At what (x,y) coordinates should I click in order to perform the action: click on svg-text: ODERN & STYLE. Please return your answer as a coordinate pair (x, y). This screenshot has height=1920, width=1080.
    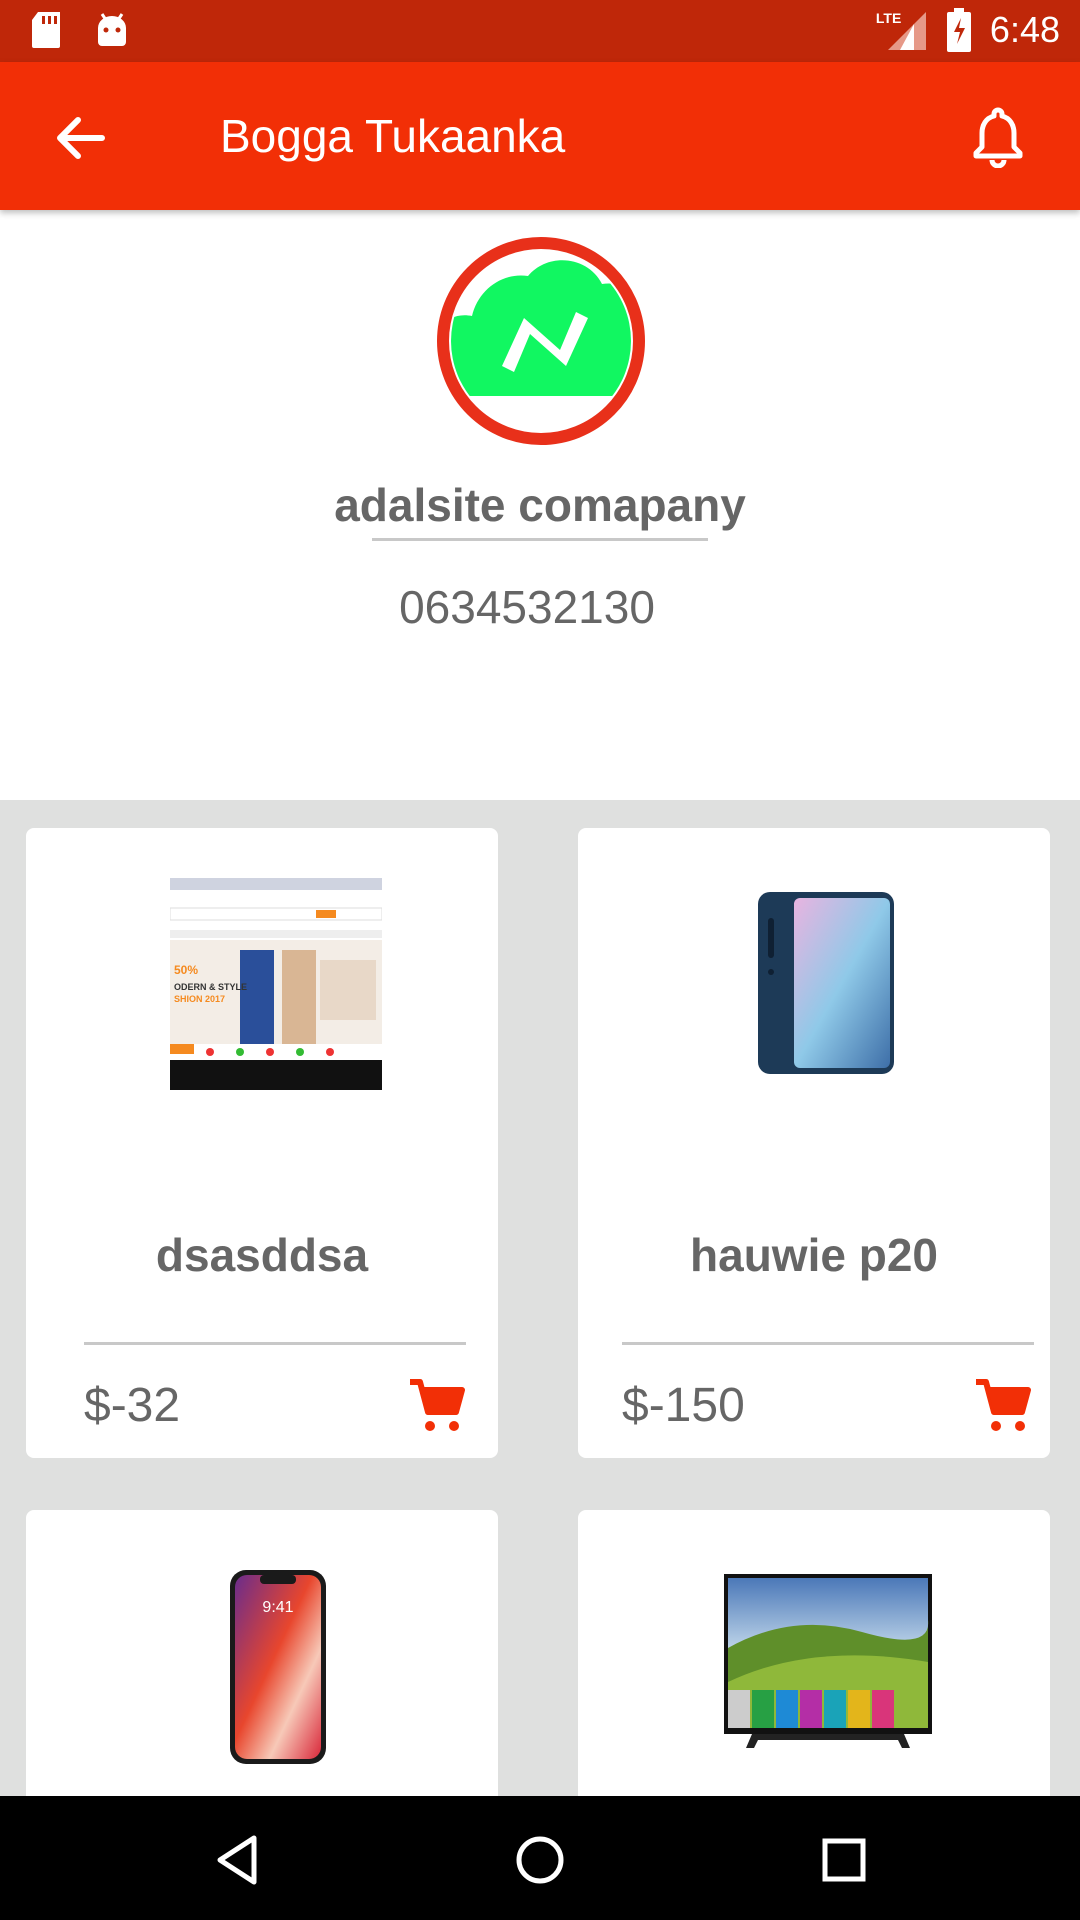
    Looking at the image, I should click on (210, 987).